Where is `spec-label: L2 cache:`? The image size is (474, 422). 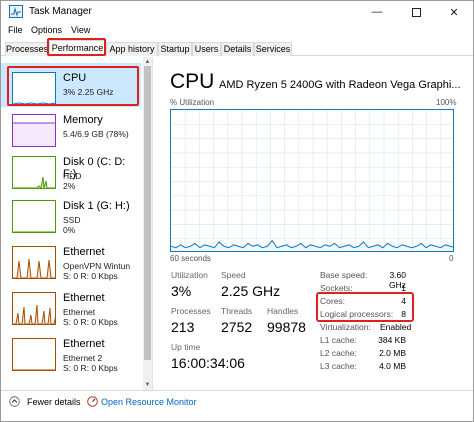
spec-label: L2 cache: is located at coordinates (338, 353).